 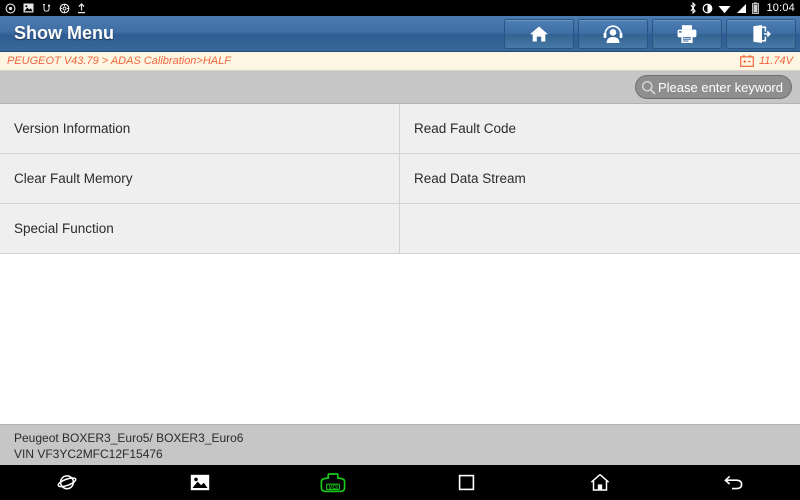 What do you see at coordinates (64, 228) in the screenshot?
I see `menu-item-label: Special Function` at bounding box center [64, 228].